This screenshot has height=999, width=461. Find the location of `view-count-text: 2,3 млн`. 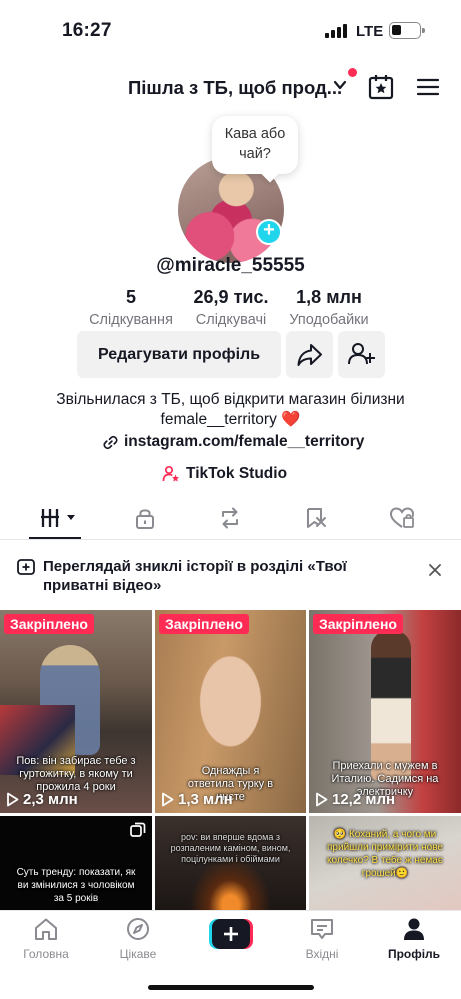

view-count-text: 2,3 млн is located at coordinates (50, 799).